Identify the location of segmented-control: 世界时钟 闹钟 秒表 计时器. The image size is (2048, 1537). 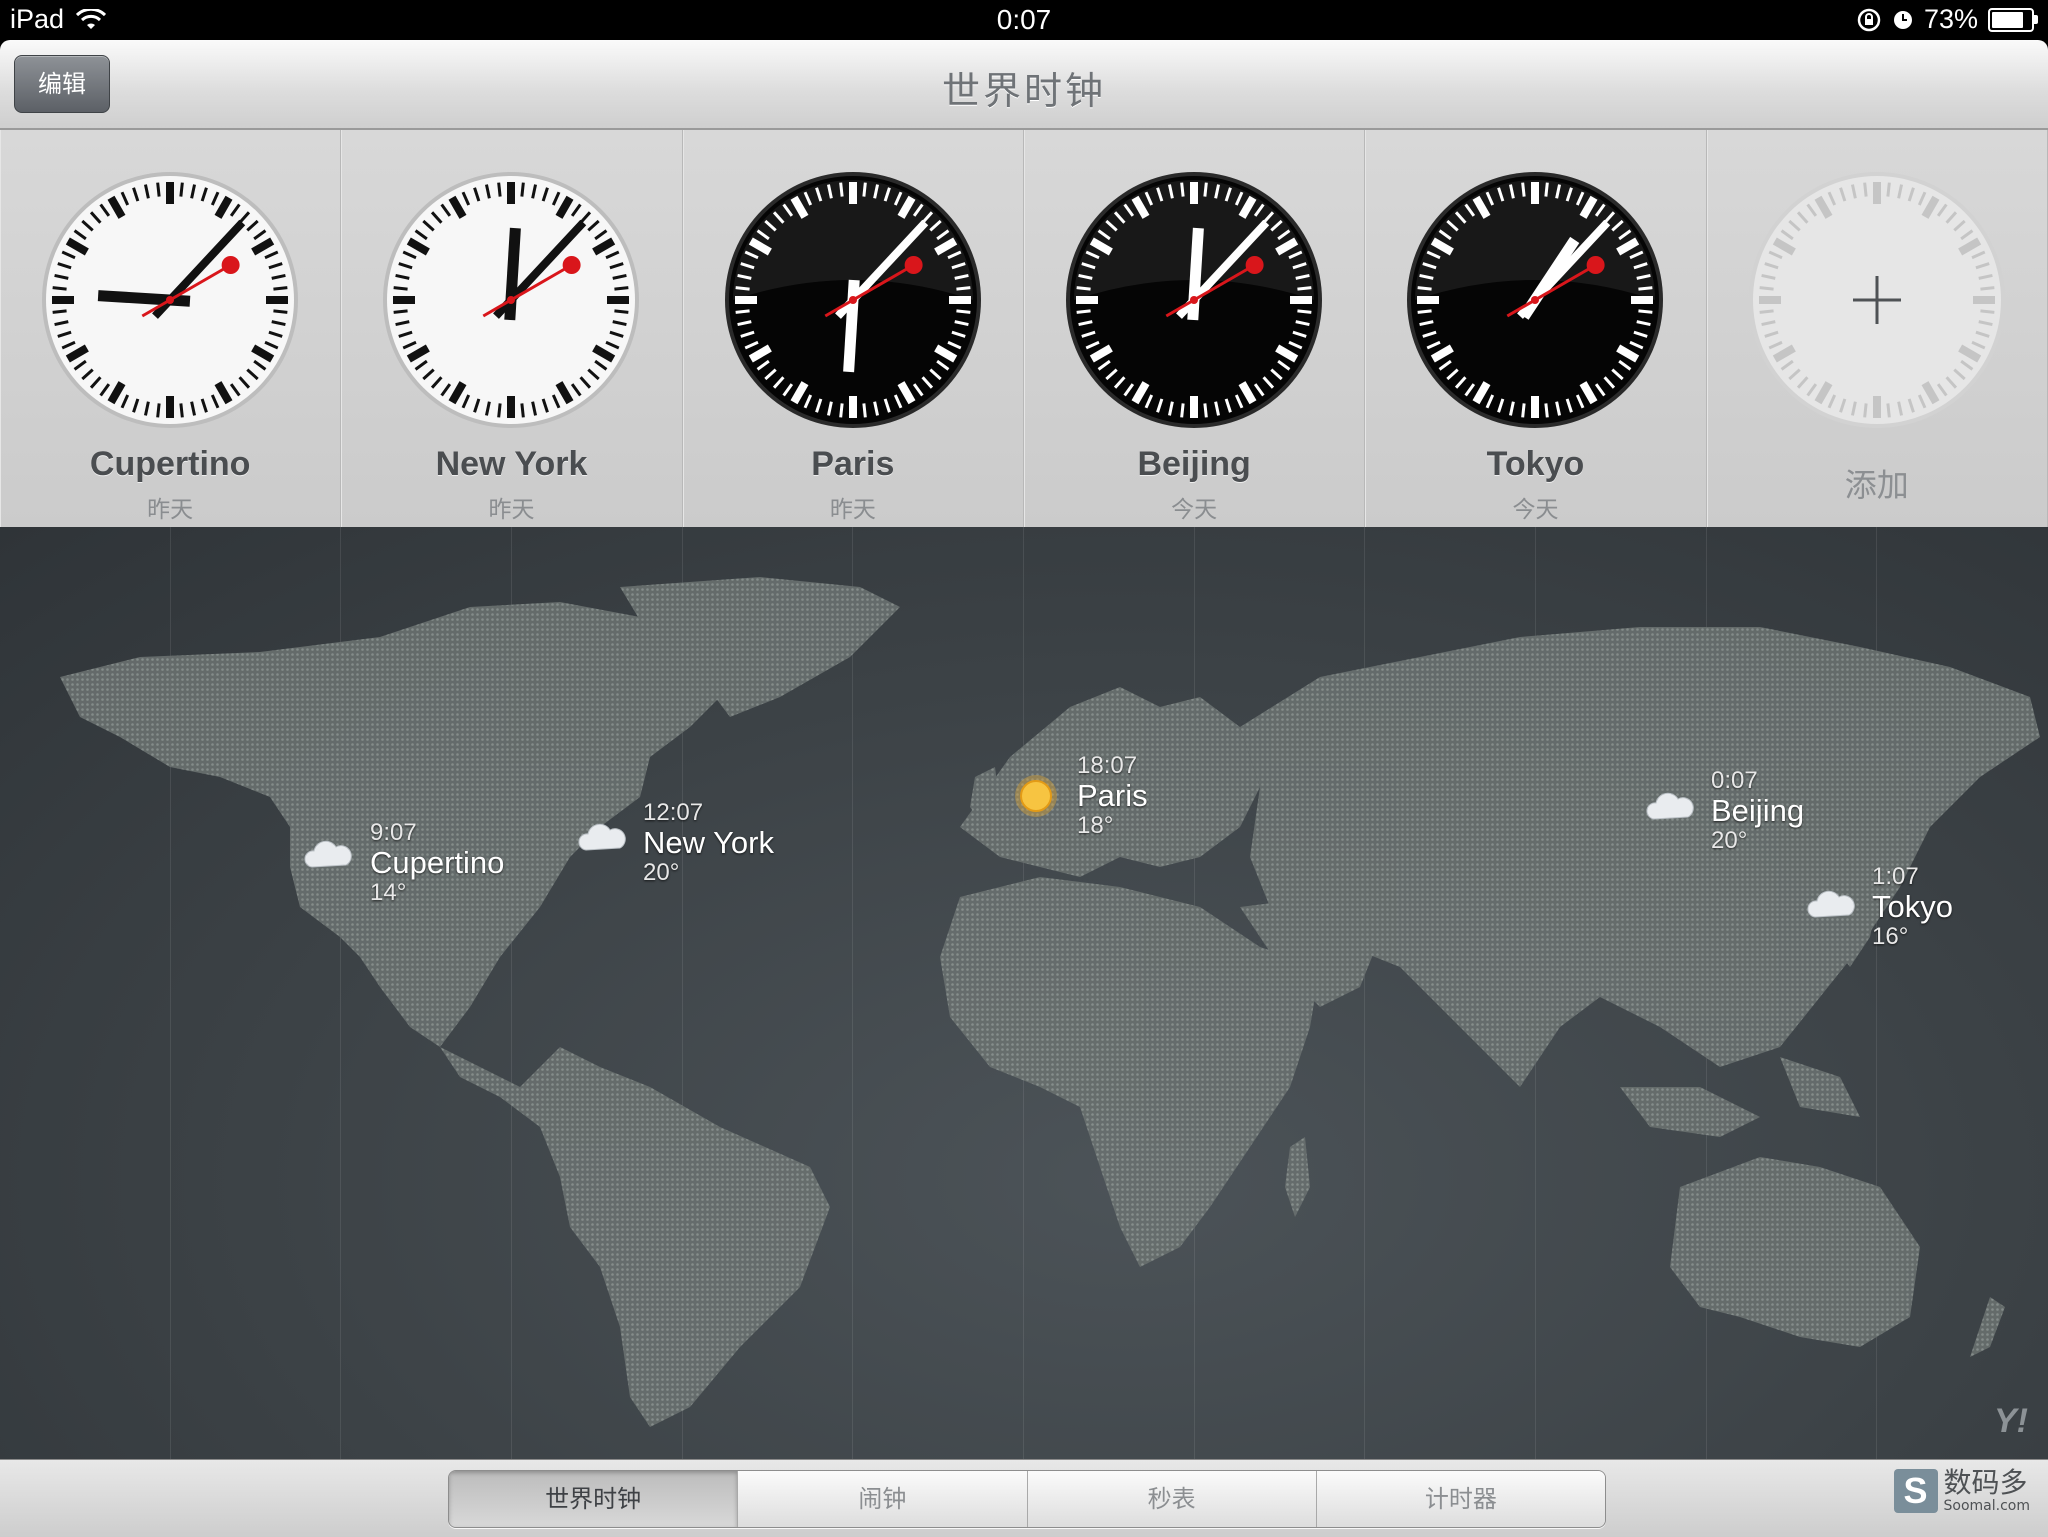
(1027, 1499).